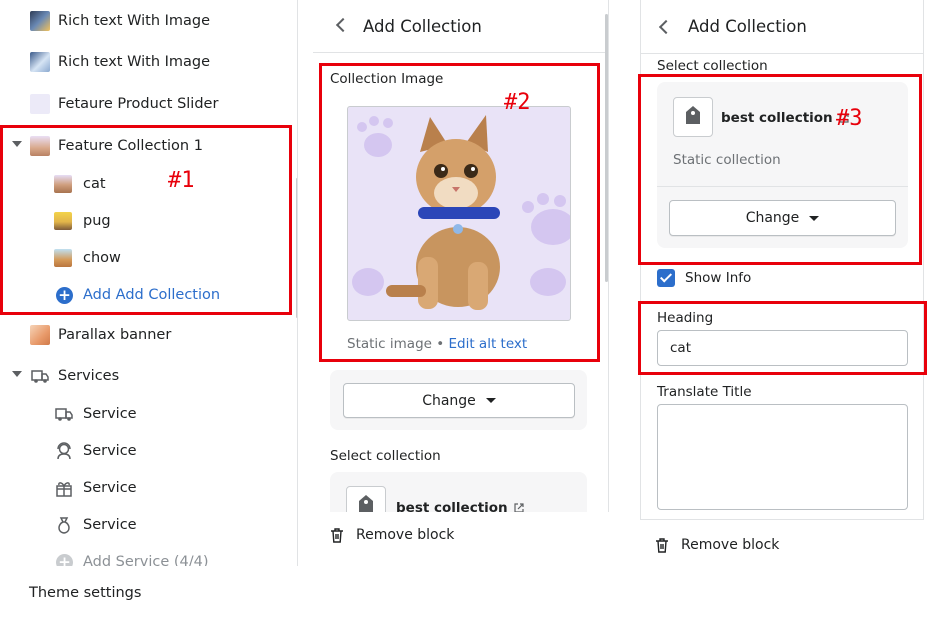  What do you see at coordinates (181, 180) in the screenshot?
I see `annotation-tag-1: #1` at bounding box center [181, 180].